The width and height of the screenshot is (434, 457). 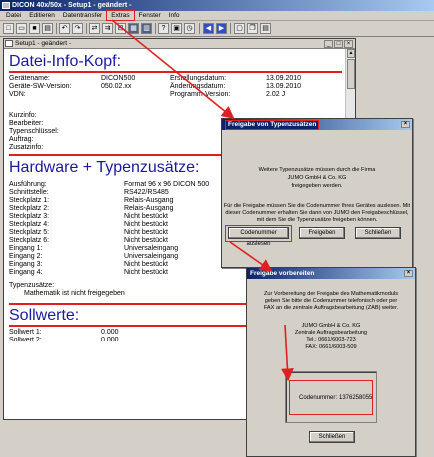 What do you see at coordinates (287, 353) in the screenshot?
I see `arrow-to-code` at bounding box center [287, 353].